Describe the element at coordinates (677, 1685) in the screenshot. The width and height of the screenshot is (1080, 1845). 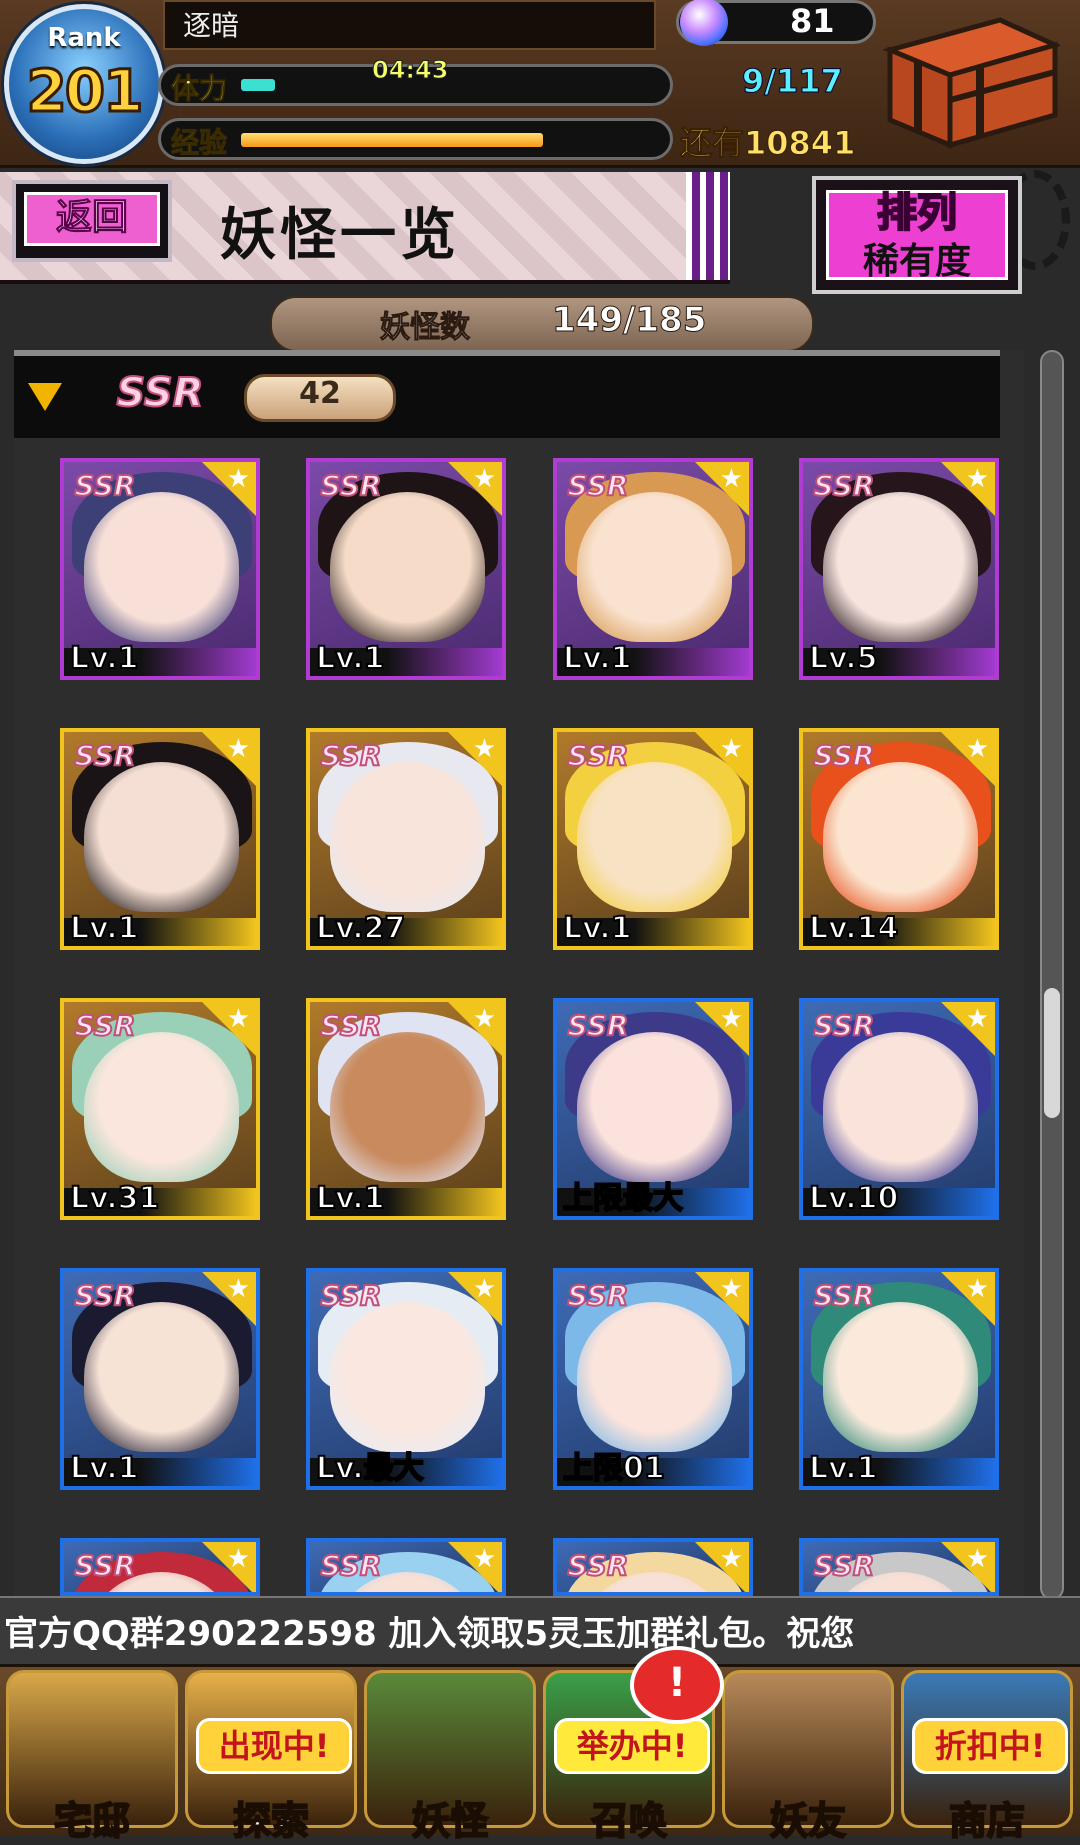
I see `alert-badge: !` at that location.